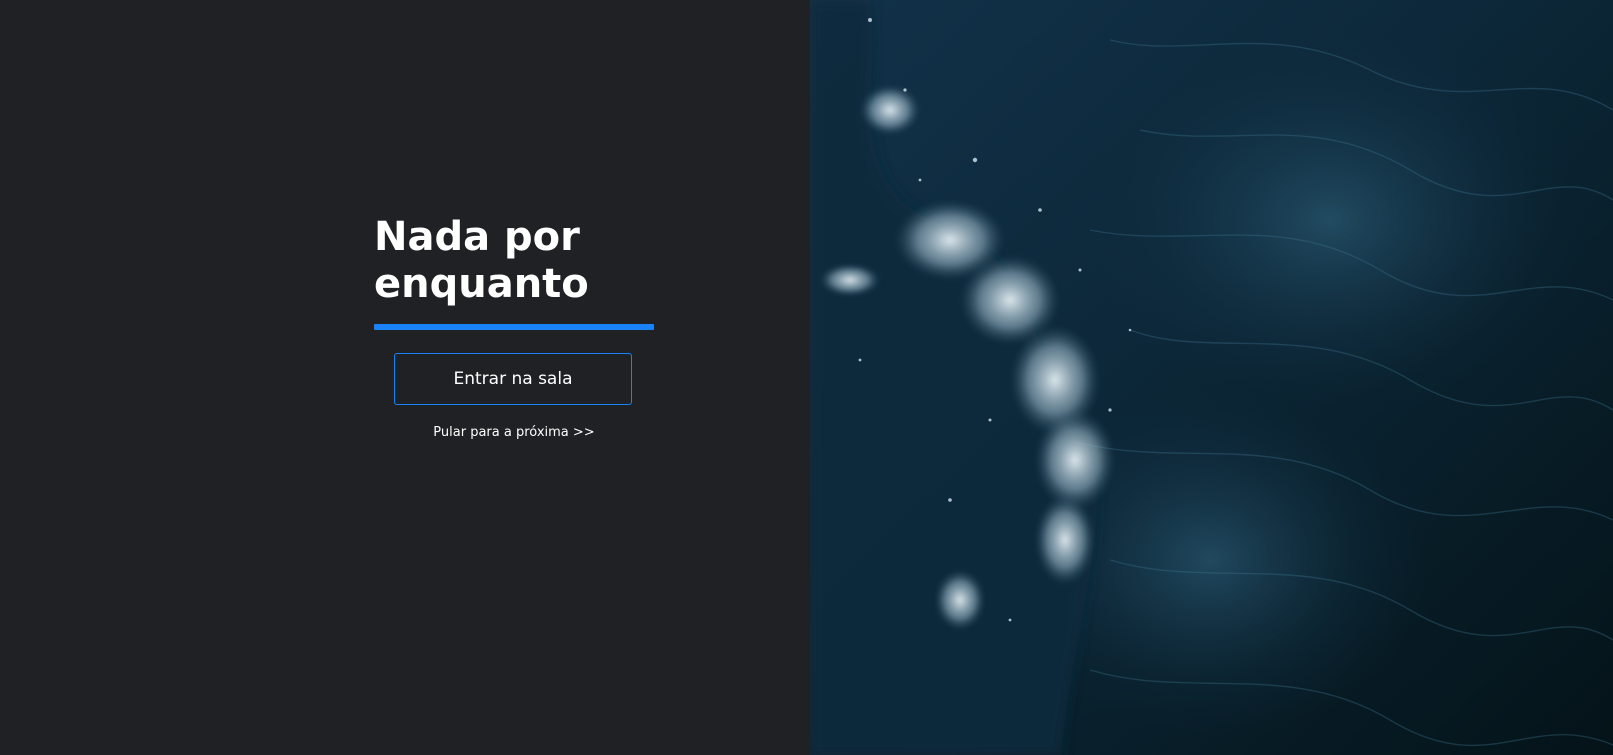 This screenshot has height=755, width=1613. Describe the element at coordinates (514, 432) in the screenshot. I see `skip-to-next-link: Pular para a próxima >>` at that location.